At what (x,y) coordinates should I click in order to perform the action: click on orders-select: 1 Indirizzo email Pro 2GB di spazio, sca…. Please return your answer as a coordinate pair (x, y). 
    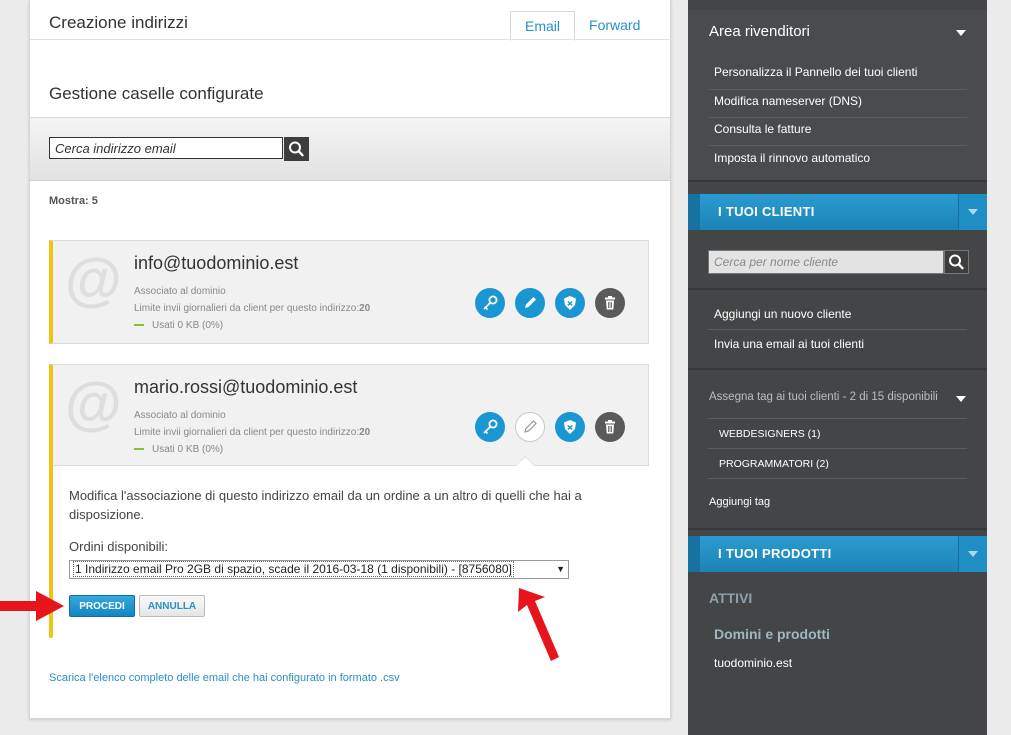
    Looking at the image, I should click on (319, 569).